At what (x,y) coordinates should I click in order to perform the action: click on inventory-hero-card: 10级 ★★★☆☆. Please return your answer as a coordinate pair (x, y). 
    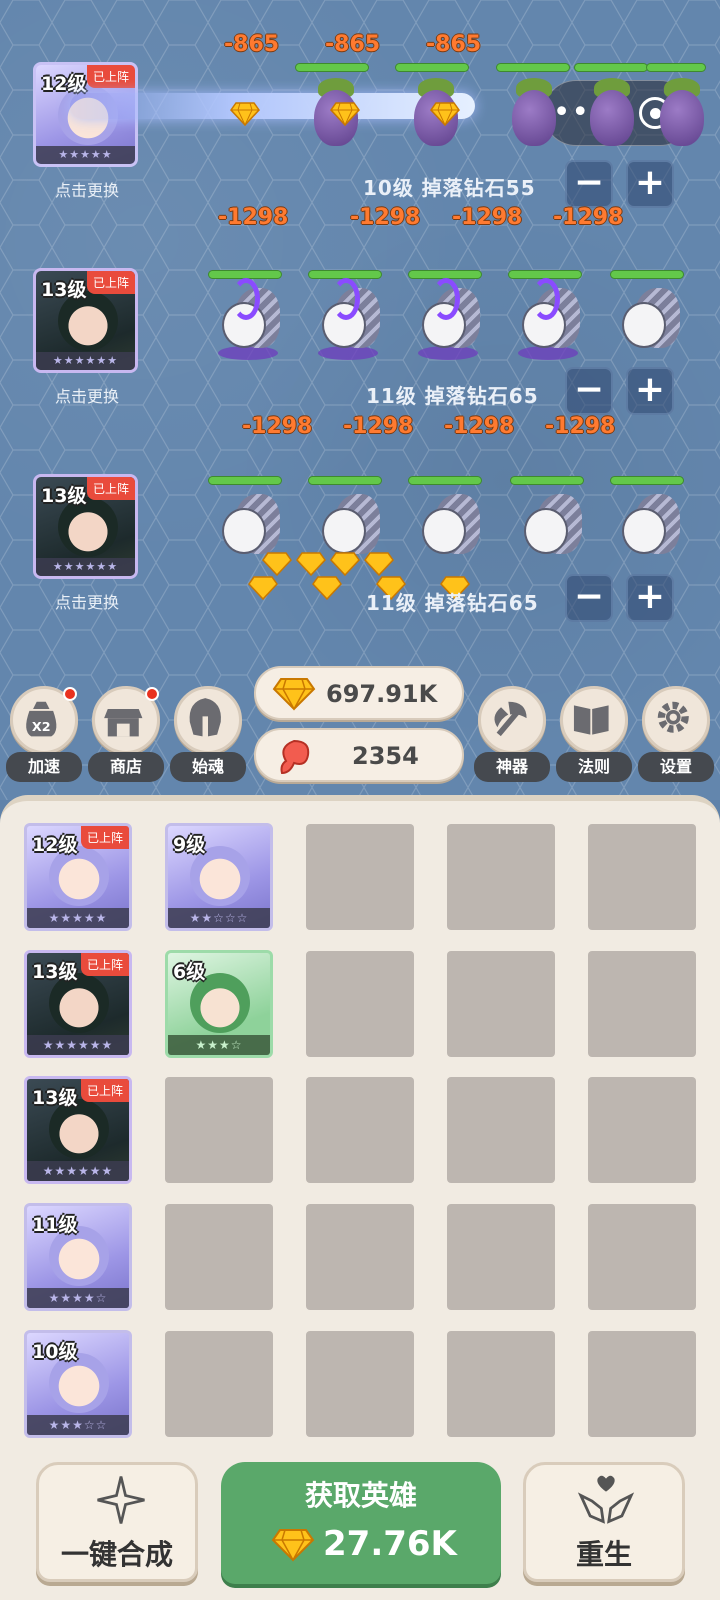
    Looking at the image, I should click on (78, 1384).